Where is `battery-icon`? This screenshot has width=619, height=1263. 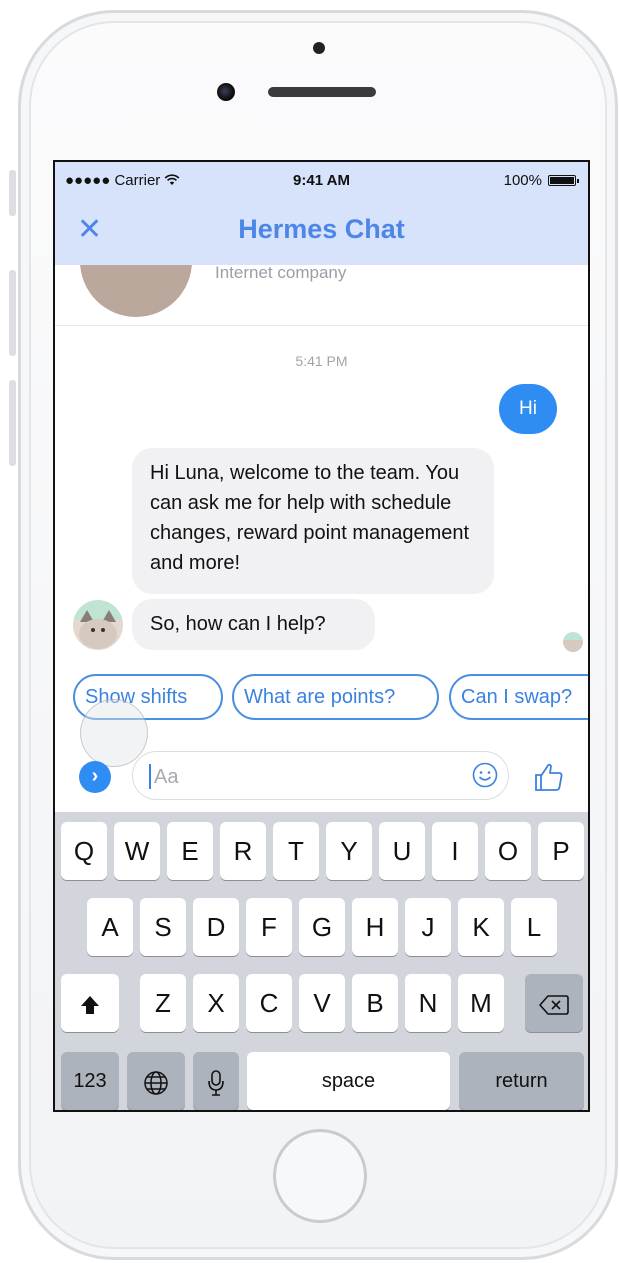 battery-icon is located at coordinates (563, 180).